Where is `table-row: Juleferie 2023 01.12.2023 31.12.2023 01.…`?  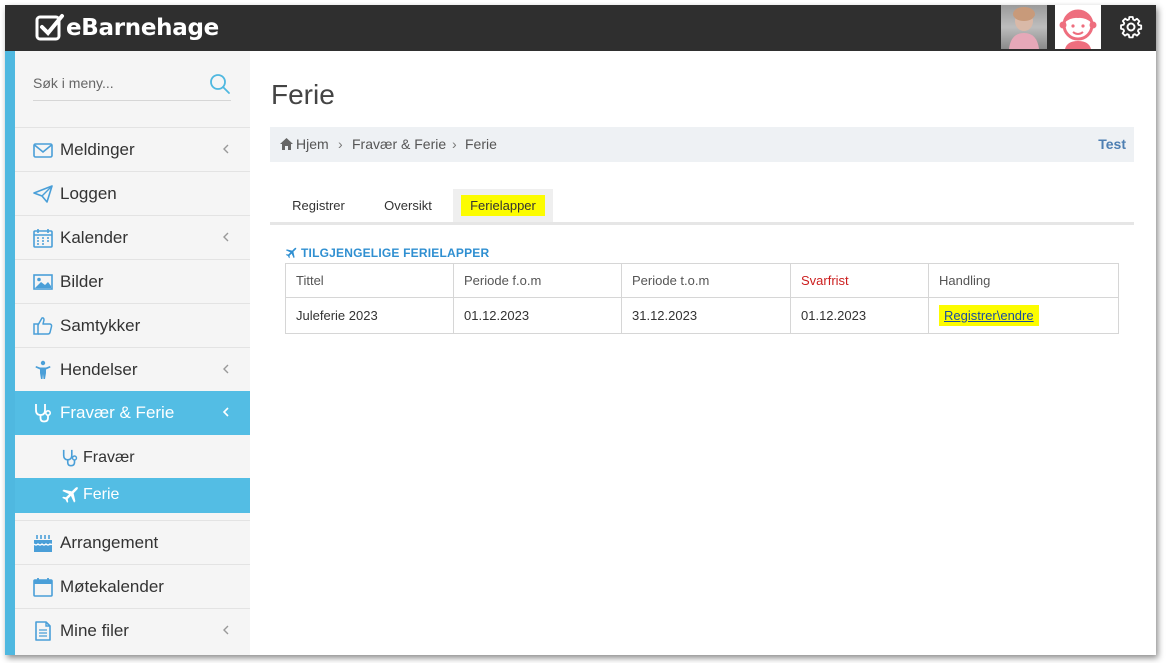 table-row: Juleferie 2023 01.12.2023 31.12.2023 01.… is located at coordinates (702, 315).